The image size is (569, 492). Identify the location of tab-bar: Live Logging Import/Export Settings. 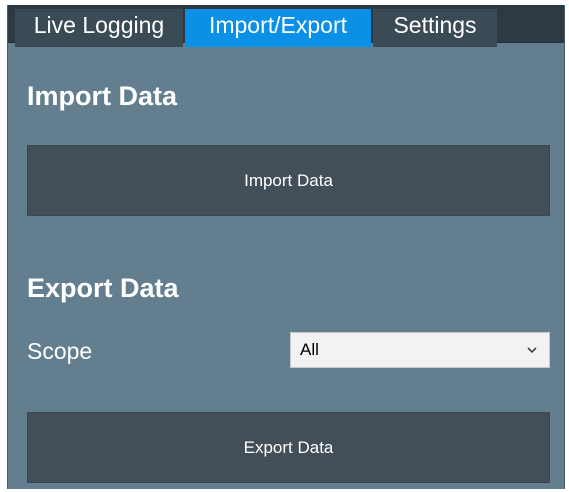
(286, 26).